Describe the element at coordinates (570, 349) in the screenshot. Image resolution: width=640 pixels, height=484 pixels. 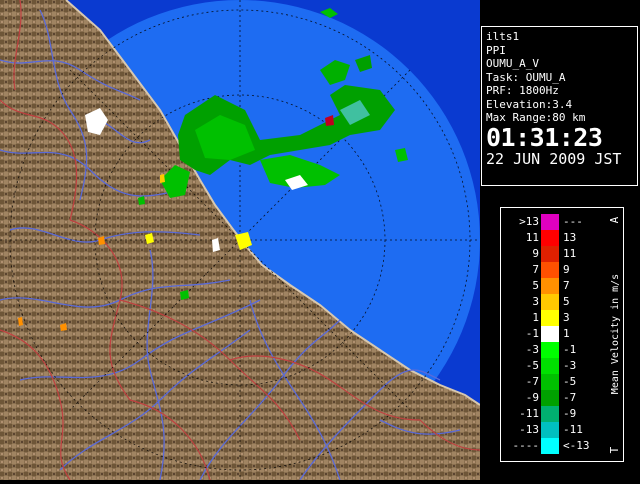
I see `legend-row-lower-label: -1` at that location.